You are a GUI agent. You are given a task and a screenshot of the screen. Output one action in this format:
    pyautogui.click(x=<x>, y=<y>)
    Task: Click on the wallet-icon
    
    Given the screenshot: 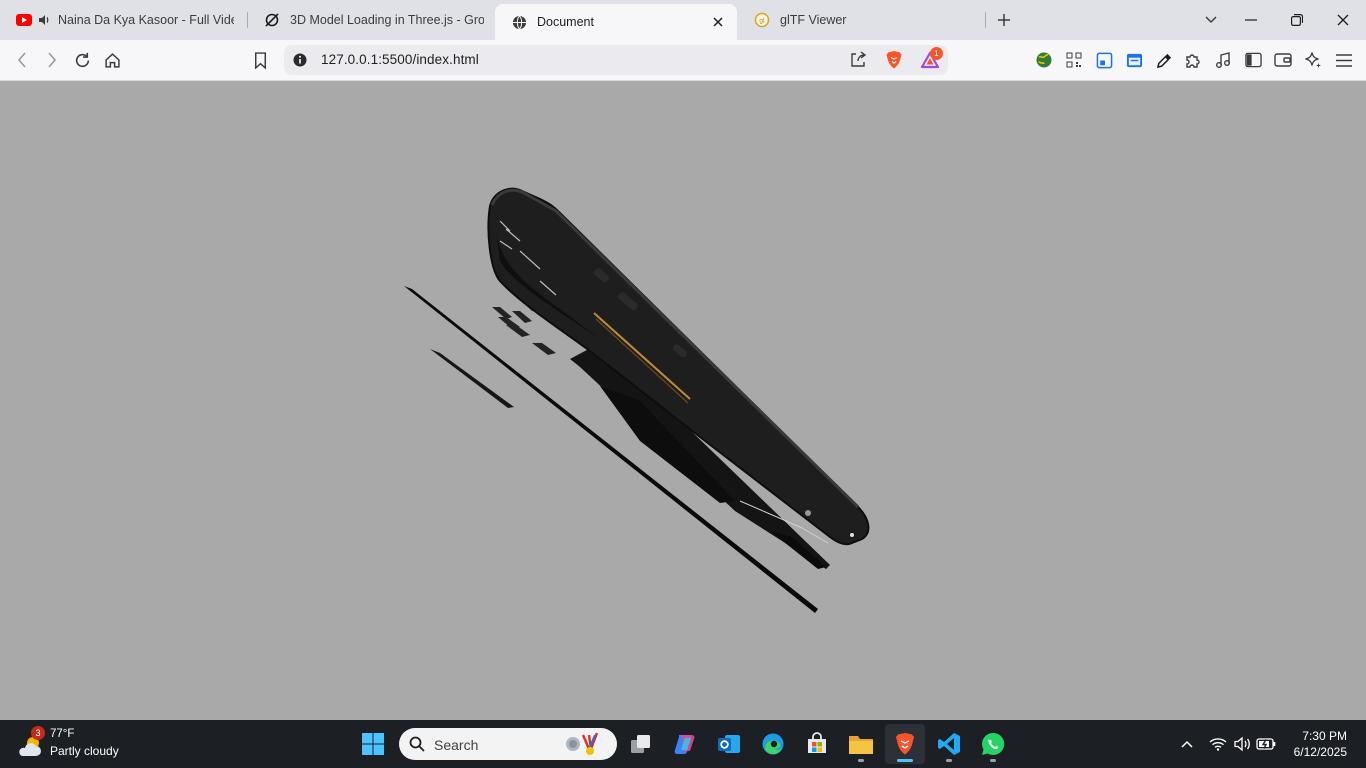 What is the action you would take?
    pyautogui.click(x=1283, y=60)
    